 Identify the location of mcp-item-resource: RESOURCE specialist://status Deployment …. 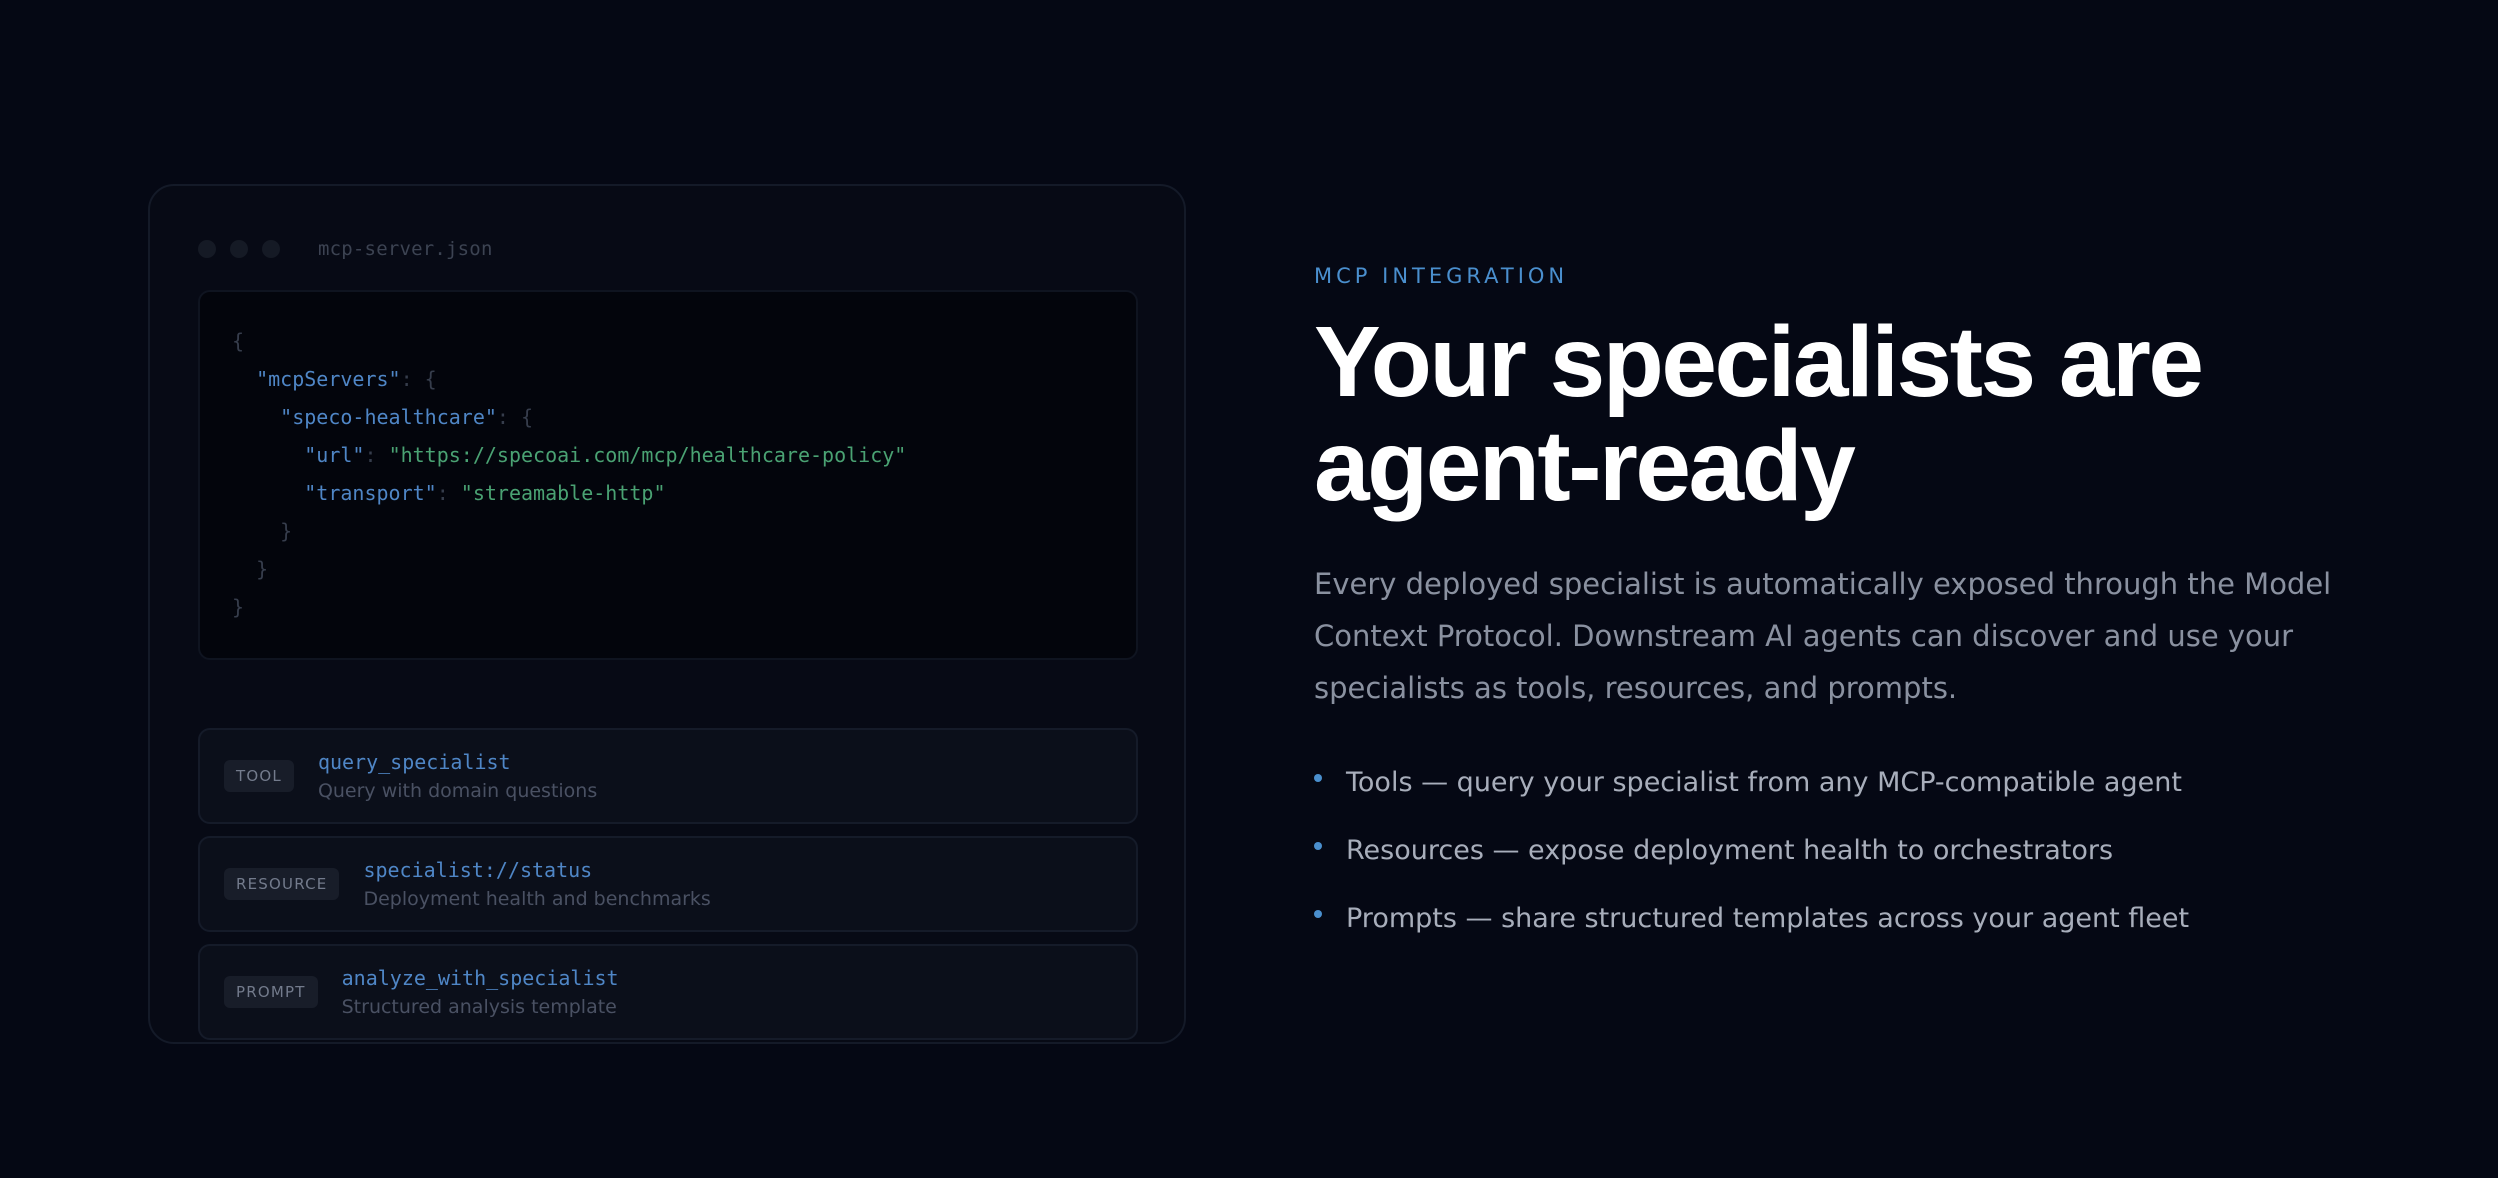
(668, 884).